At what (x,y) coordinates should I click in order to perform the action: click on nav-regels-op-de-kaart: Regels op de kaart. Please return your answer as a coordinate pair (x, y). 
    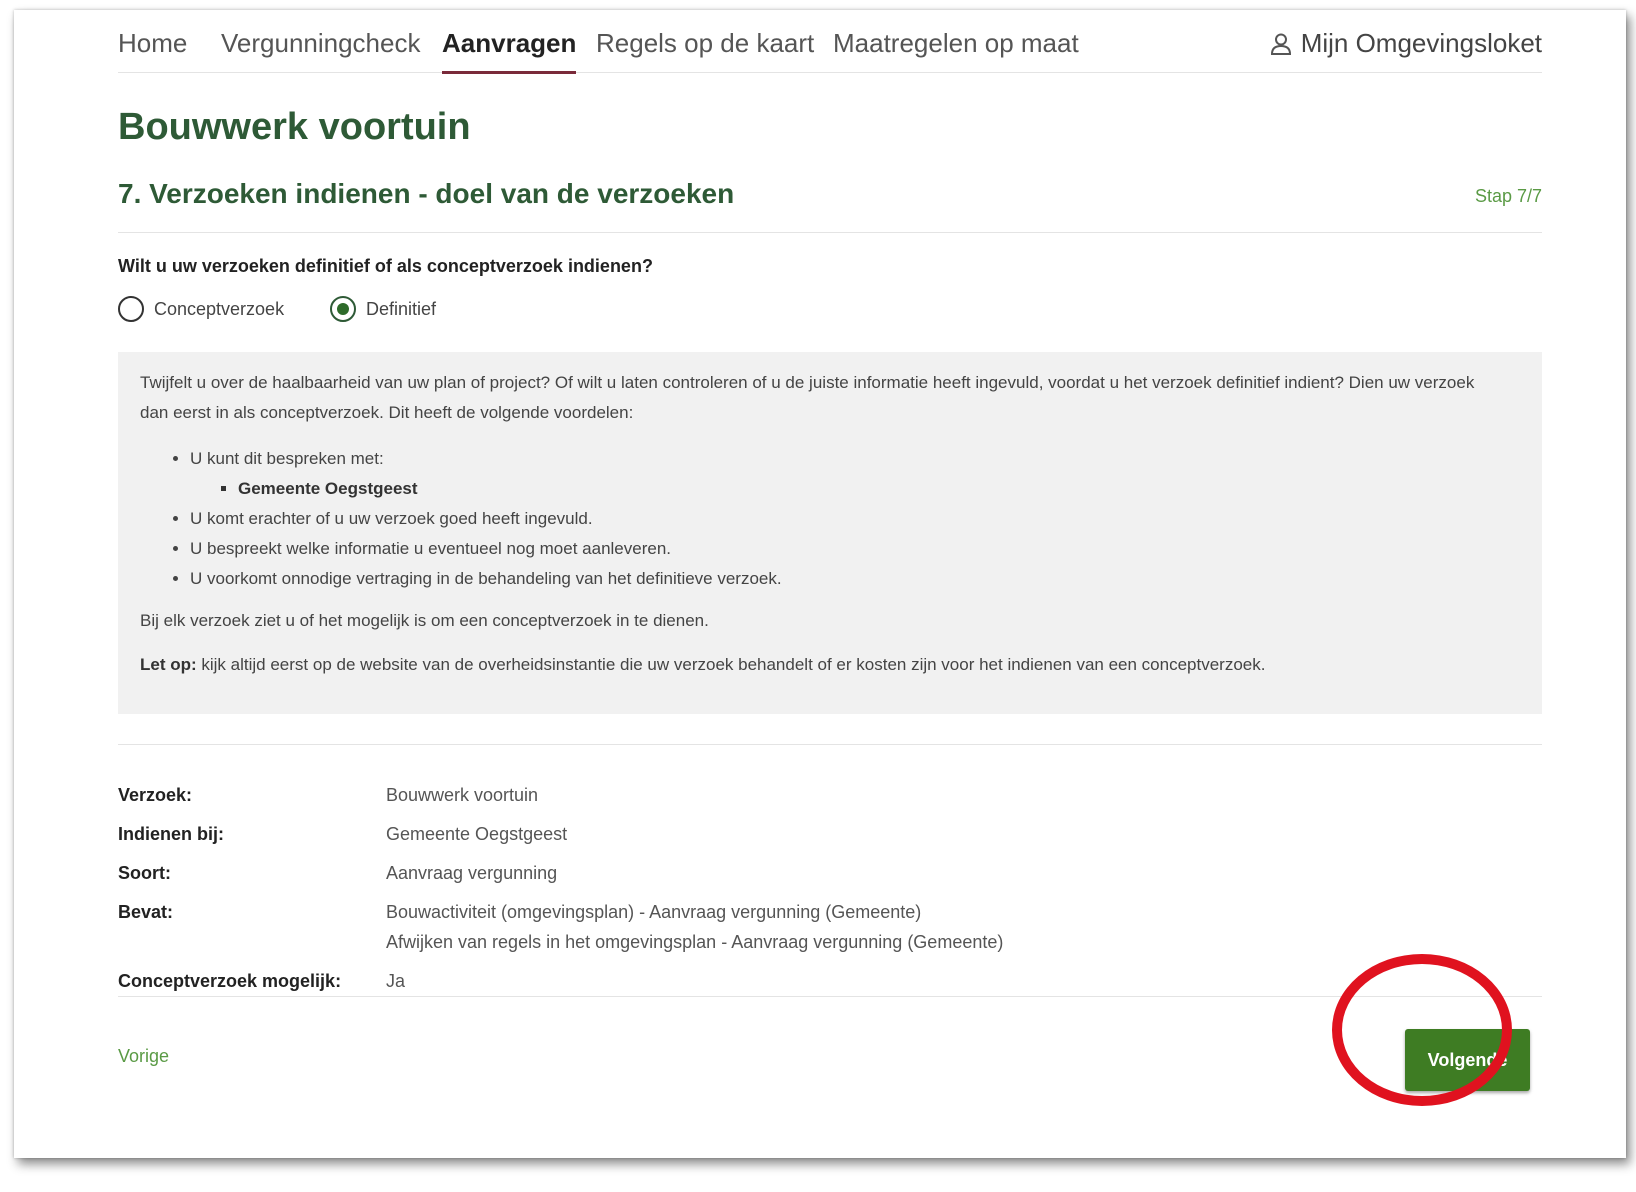
    Looking at the image, I should click on (705, 41).